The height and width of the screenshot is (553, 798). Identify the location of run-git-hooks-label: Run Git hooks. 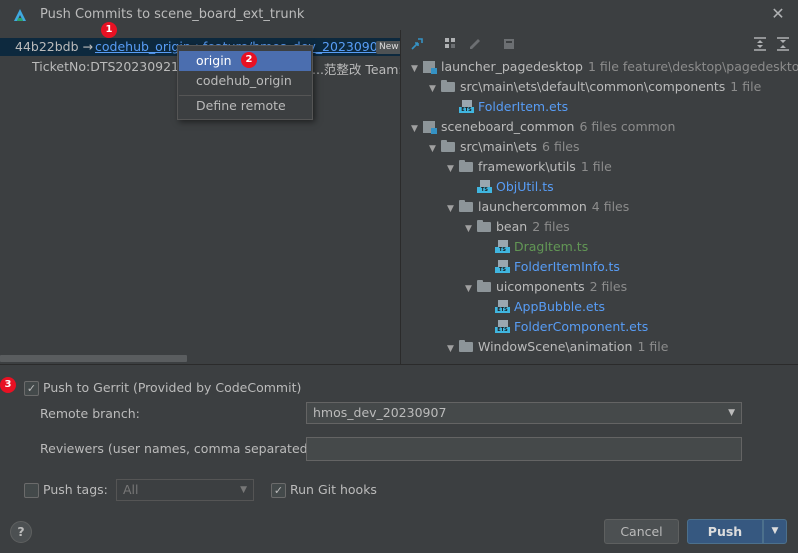
(333, 489).